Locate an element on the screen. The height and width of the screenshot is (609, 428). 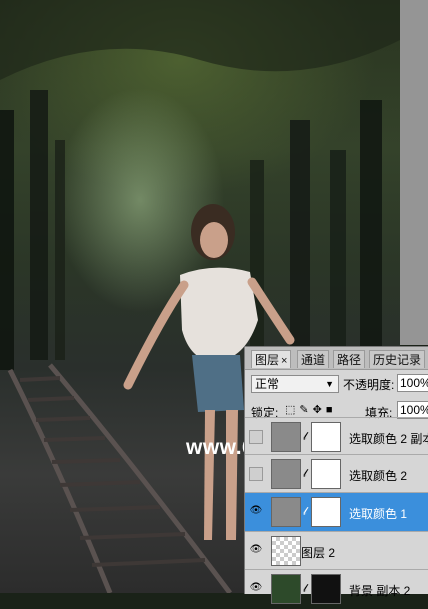
blend-mode-select: 正常 ▼ is located at coordinates (295, 384).